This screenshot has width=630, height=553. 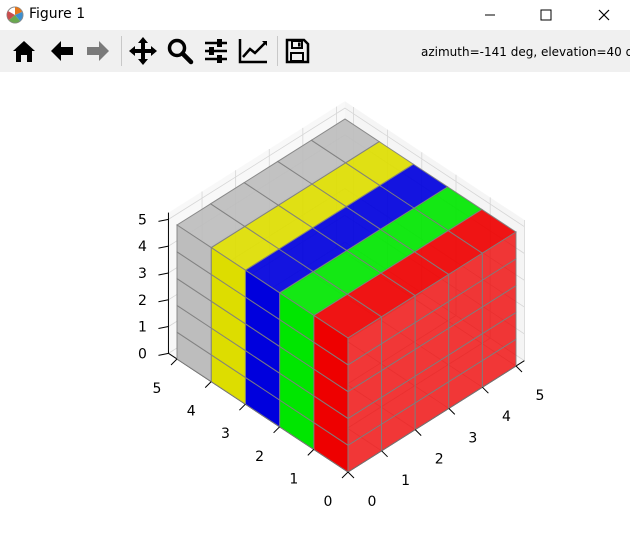 What do you see at coordinates (15, 15) in the screenshot?
I see `matplotlib-logo-icon` at bounding box center [15, 15].